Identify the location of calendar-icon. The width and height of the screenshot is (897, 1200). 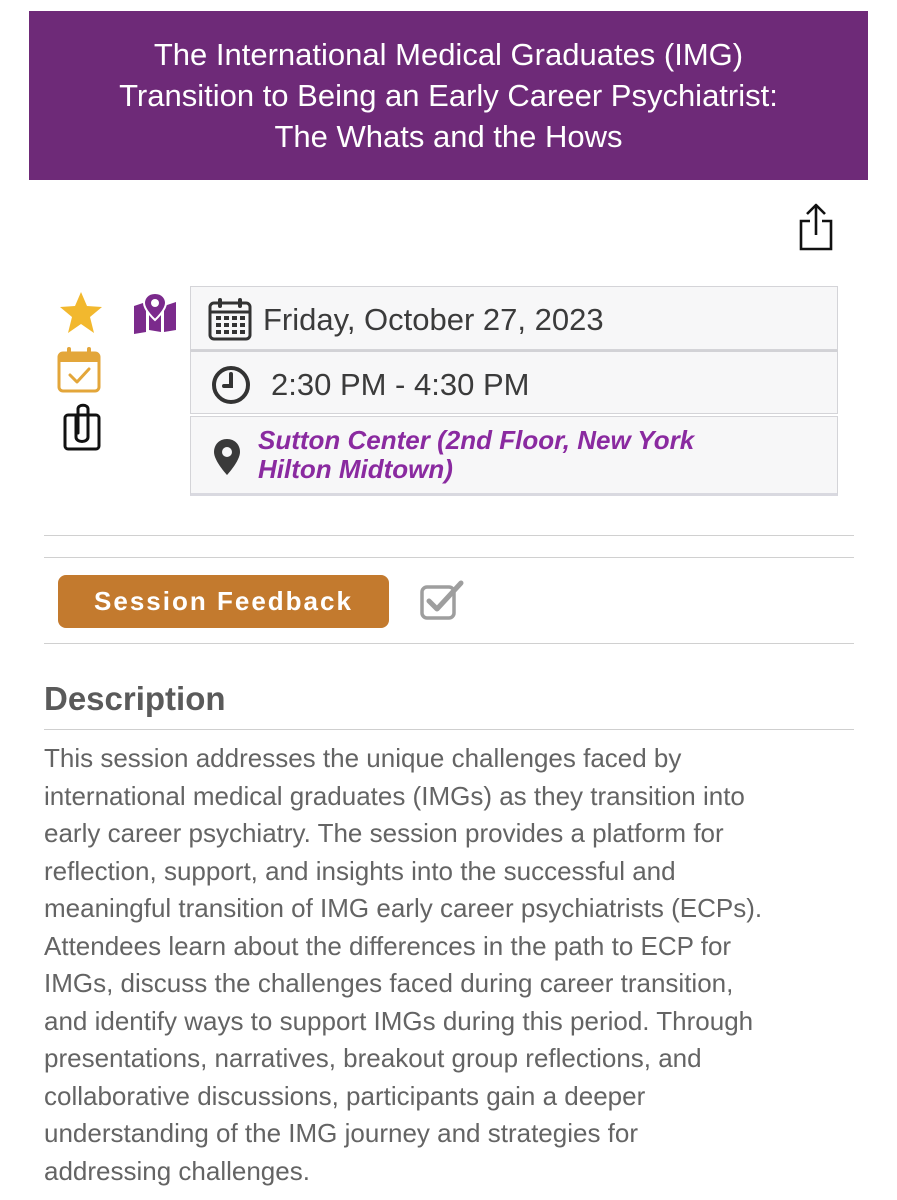
(230, 319).